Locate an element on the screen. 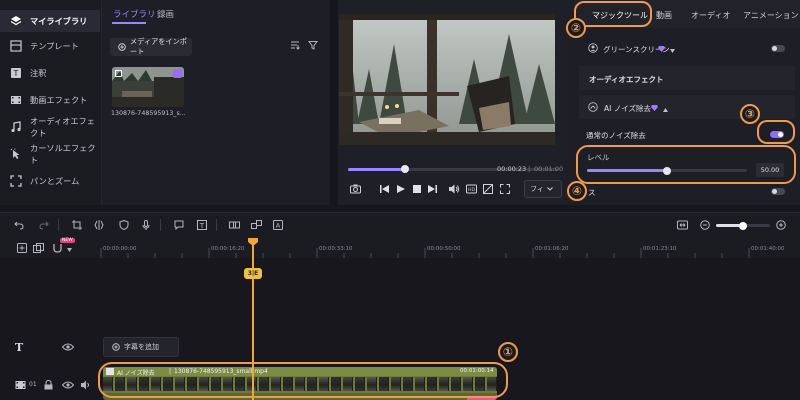 Image resolution: width=800 pixels, height=400 pixels. active-tab-indicator is located at coordinates (129, 23).